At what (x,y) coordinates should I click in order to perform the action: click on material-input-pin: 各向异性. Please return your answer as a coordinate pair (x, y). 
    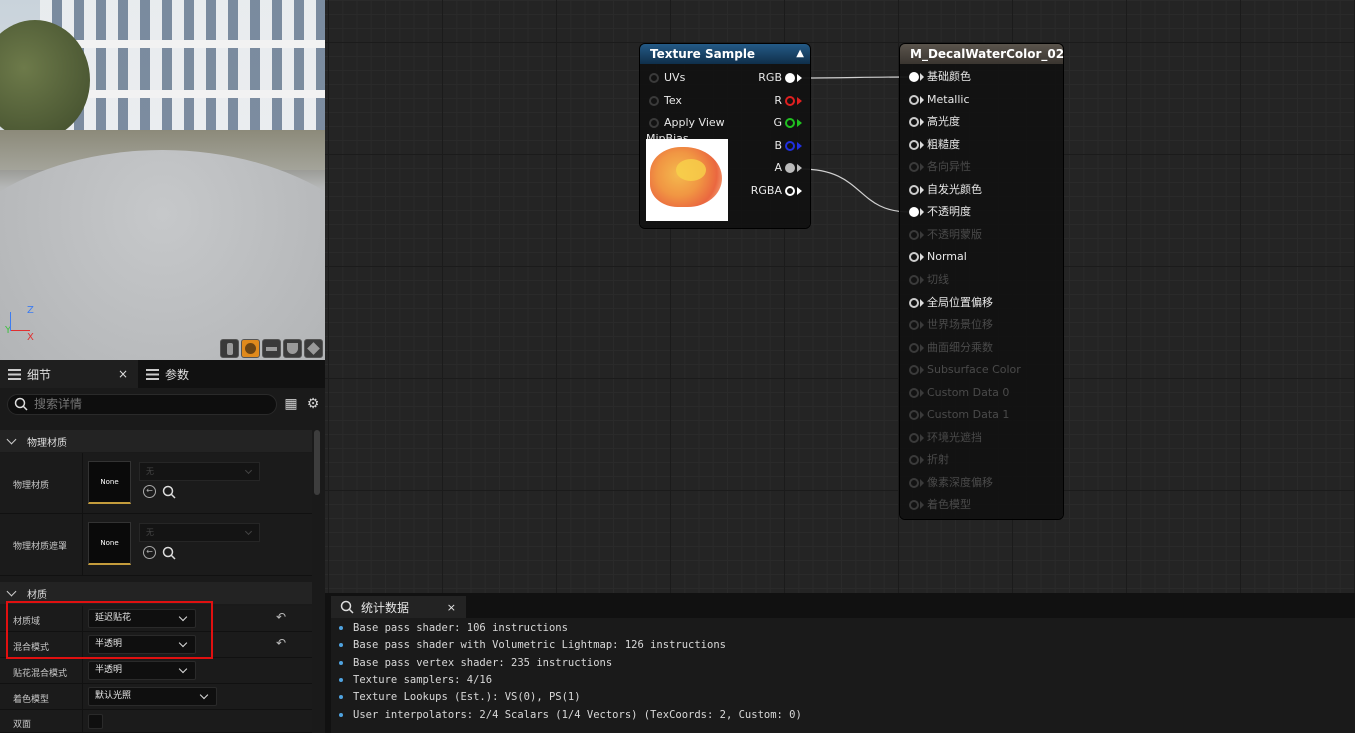
    Looking at the image, I should click on (983, 167).